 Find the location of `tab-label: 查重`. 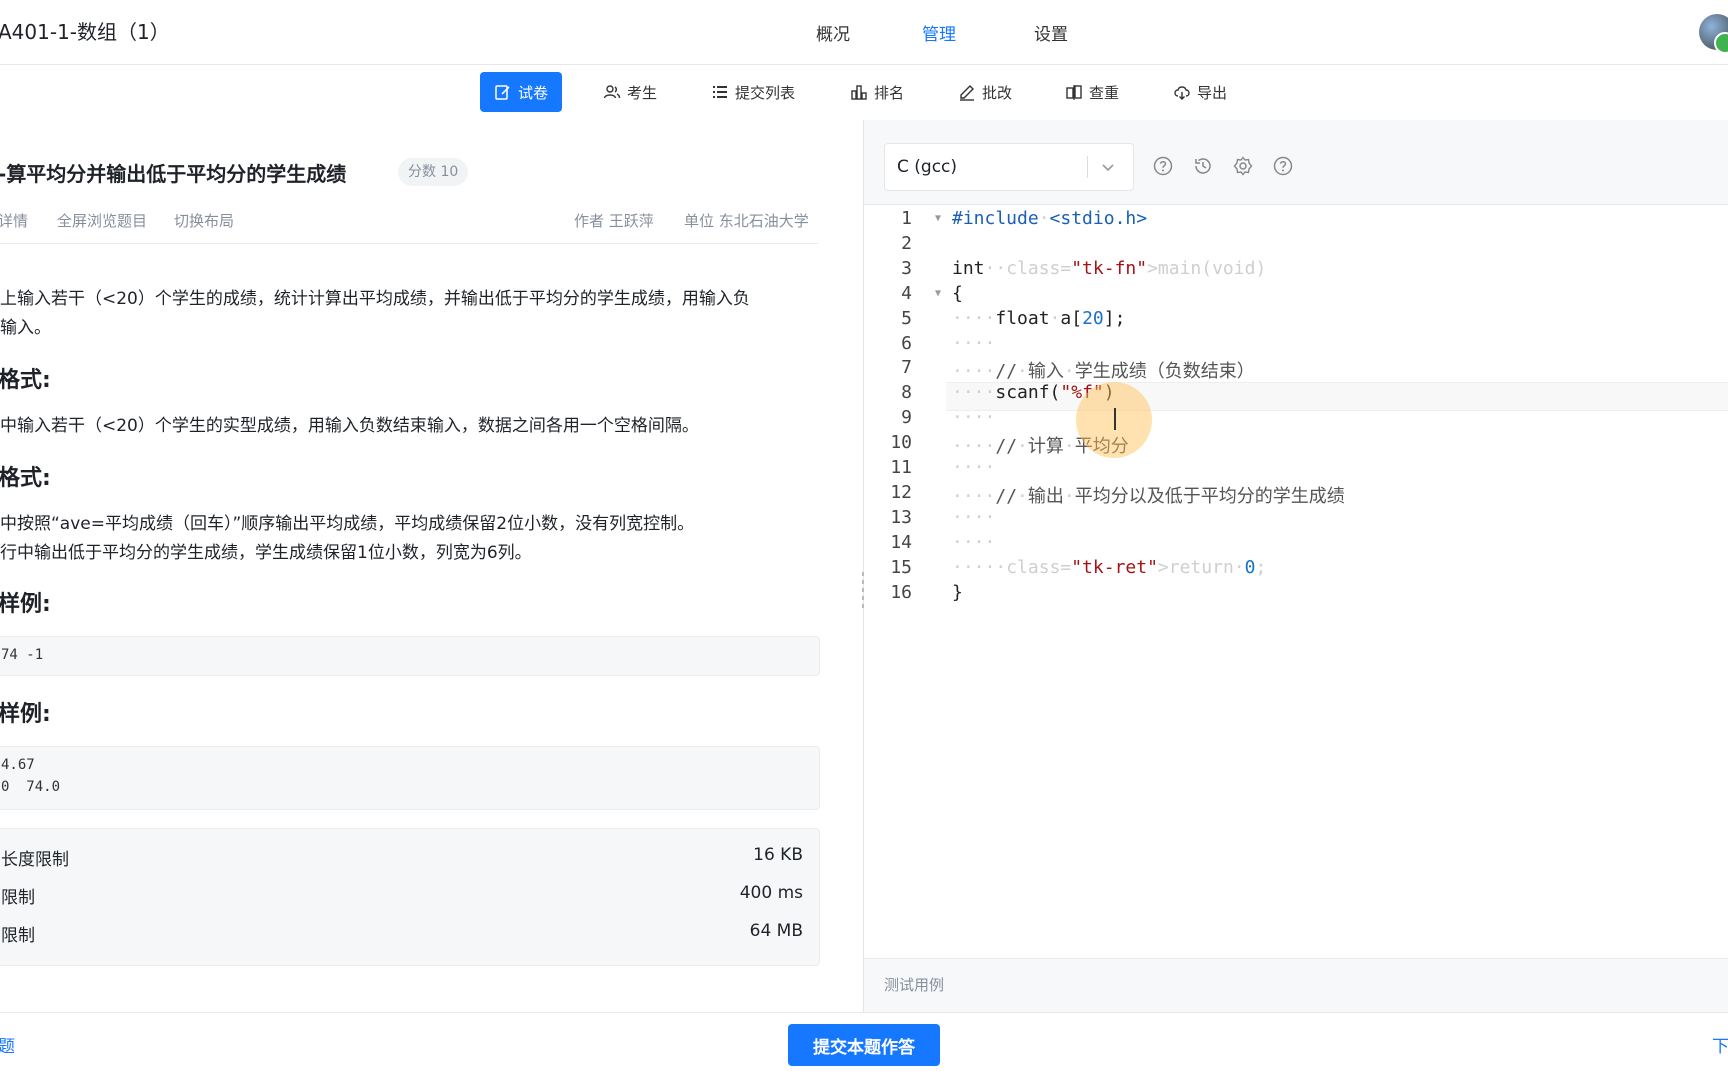

tab-label: 查重 is located at coordinates (1104, 92).